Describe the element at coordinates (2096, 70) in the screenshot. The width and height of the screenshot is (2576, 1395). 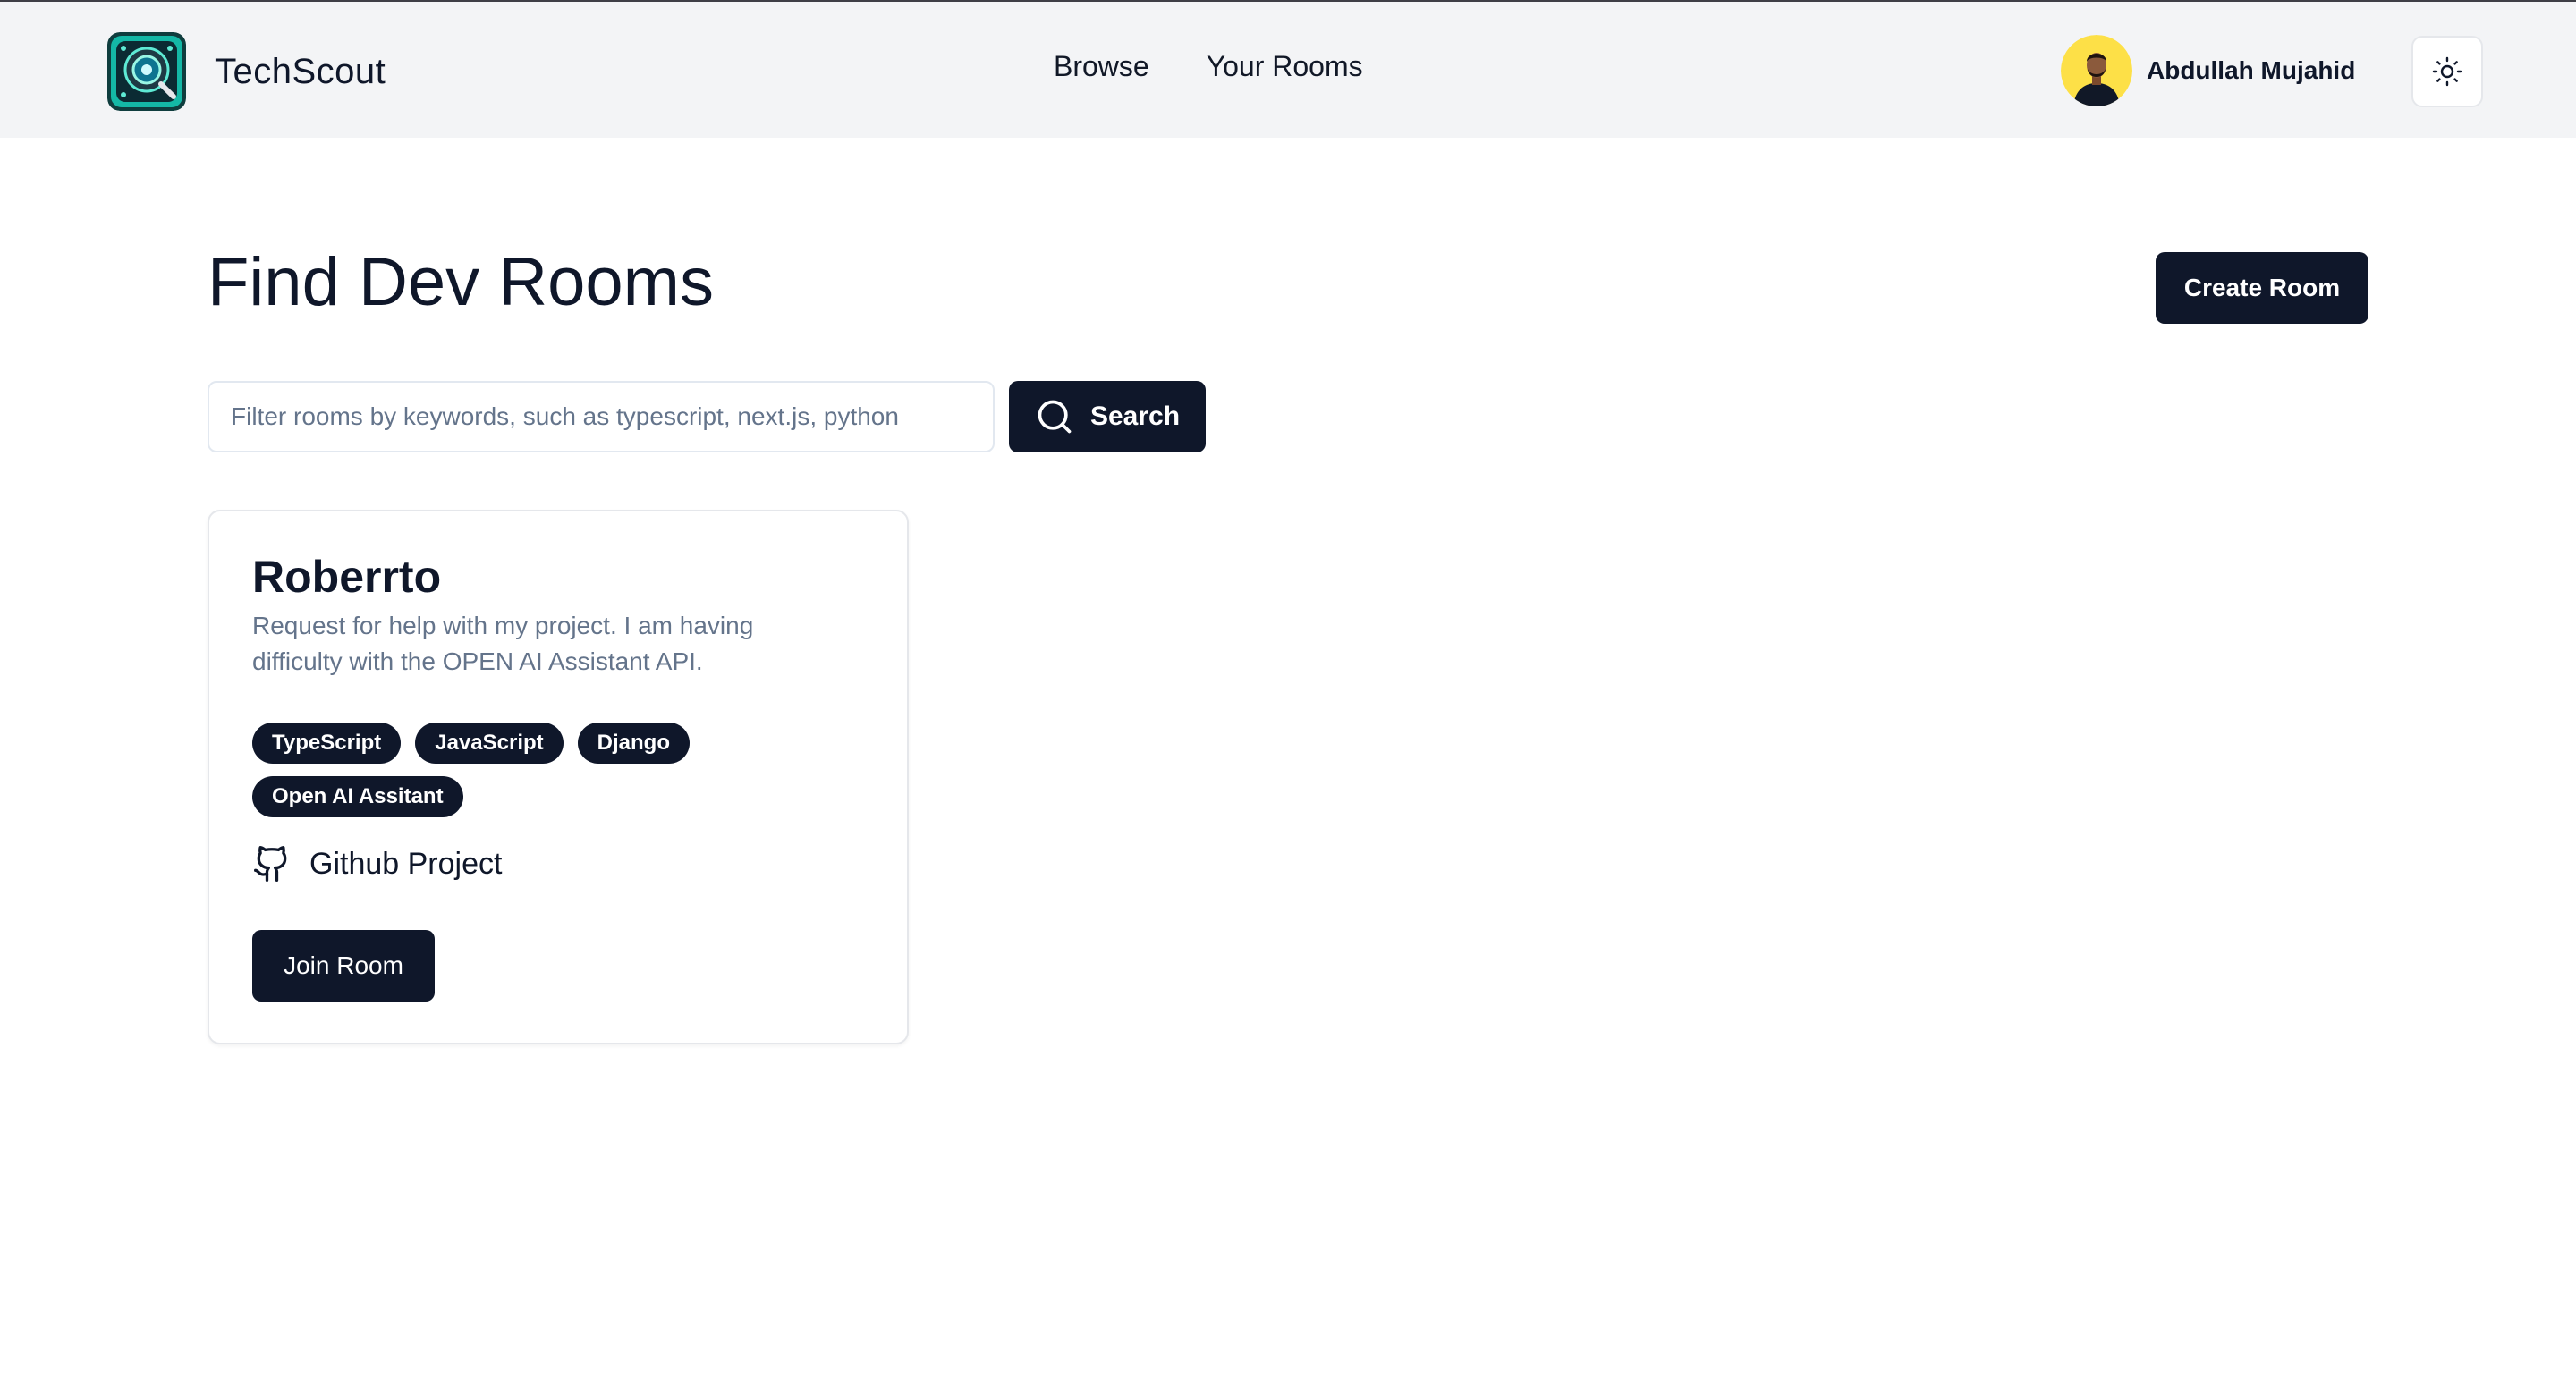
I see `avatar` at that location.